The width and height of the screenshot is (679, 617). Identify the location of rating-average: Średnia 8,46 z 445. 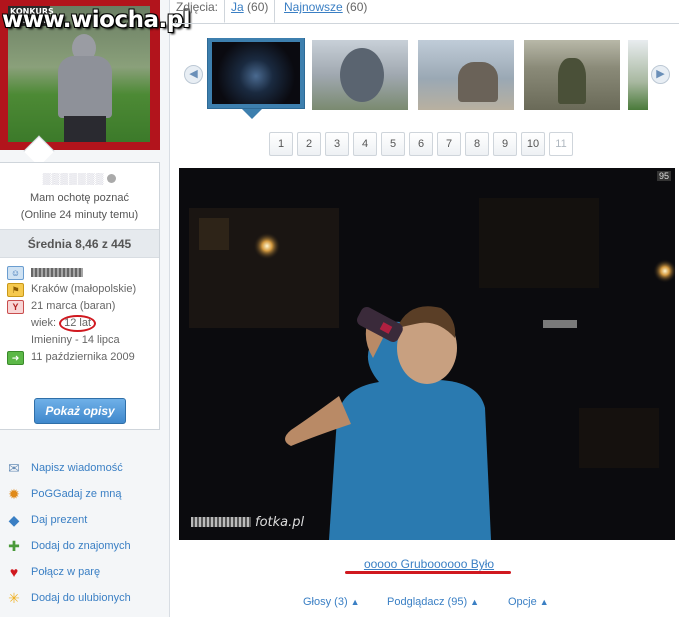
(79, 243).